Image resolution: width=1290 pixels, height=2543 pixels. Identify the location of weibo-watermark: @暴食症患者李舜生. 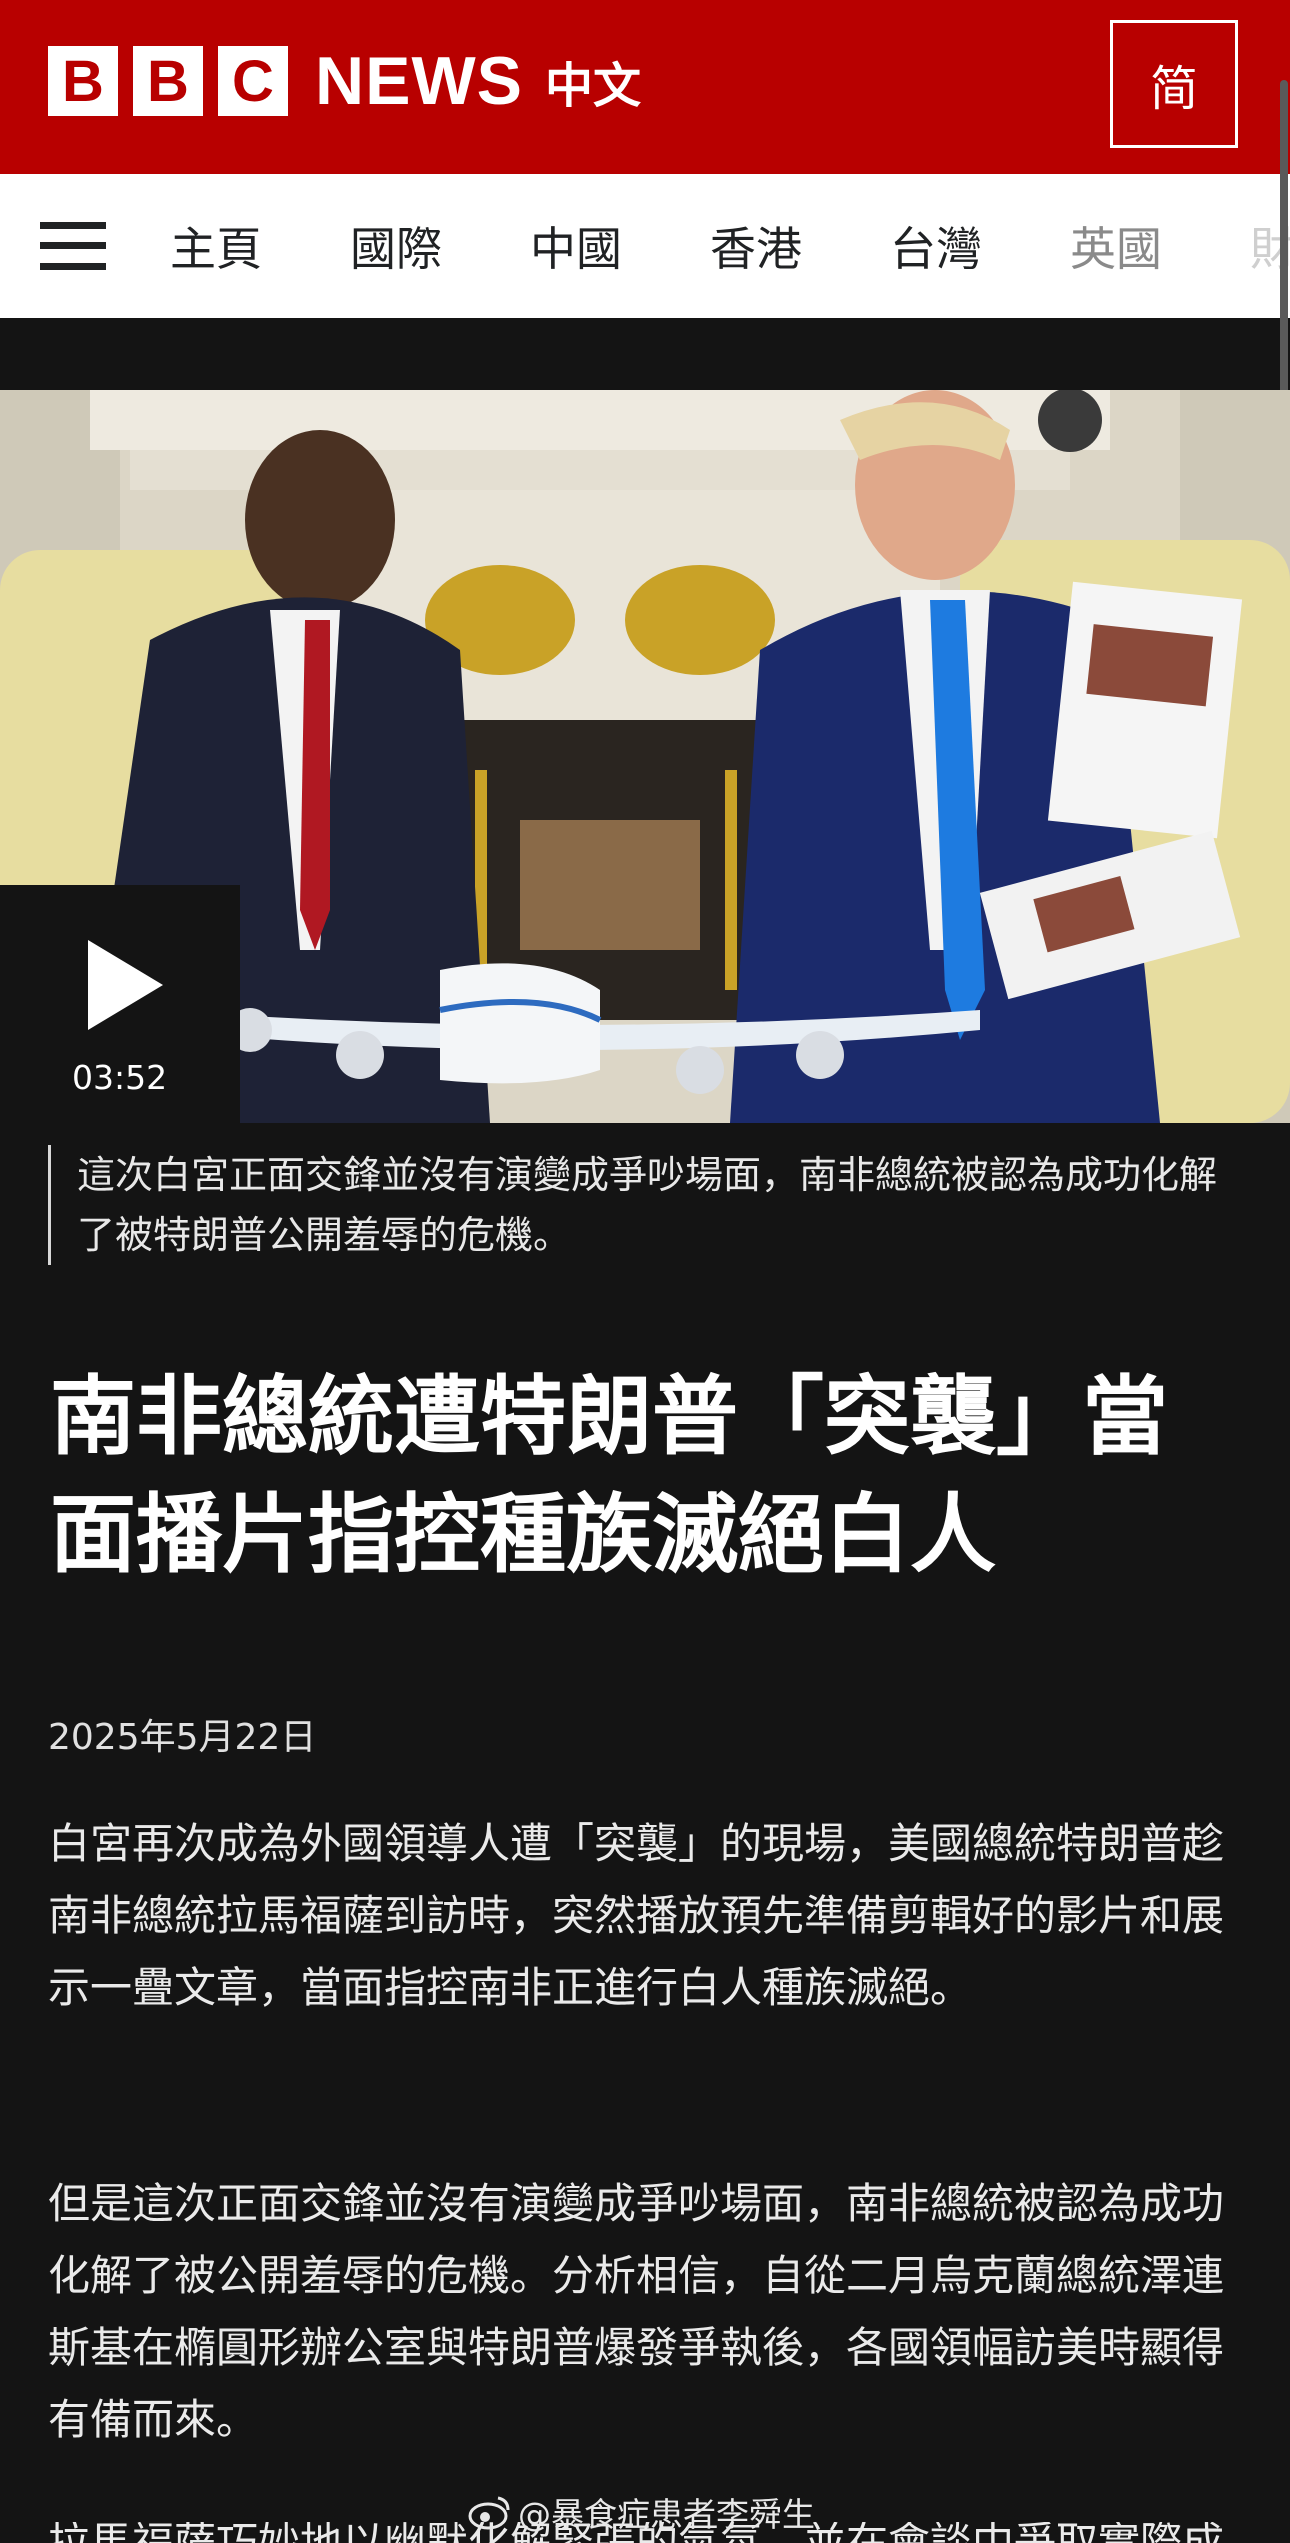
(641, 2512).